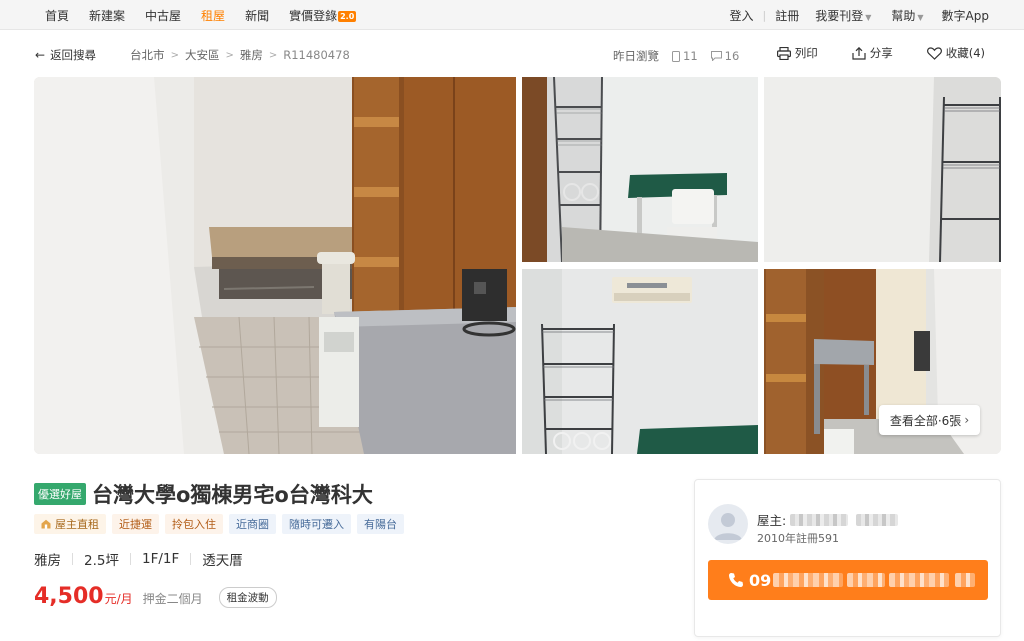 The height and width of the screenshot is (641, 1024). What do you see at coordinates (251, 55) in the screenshot?
I see `breadcrumb-type: 雅房` at bounding box center [251, 55].